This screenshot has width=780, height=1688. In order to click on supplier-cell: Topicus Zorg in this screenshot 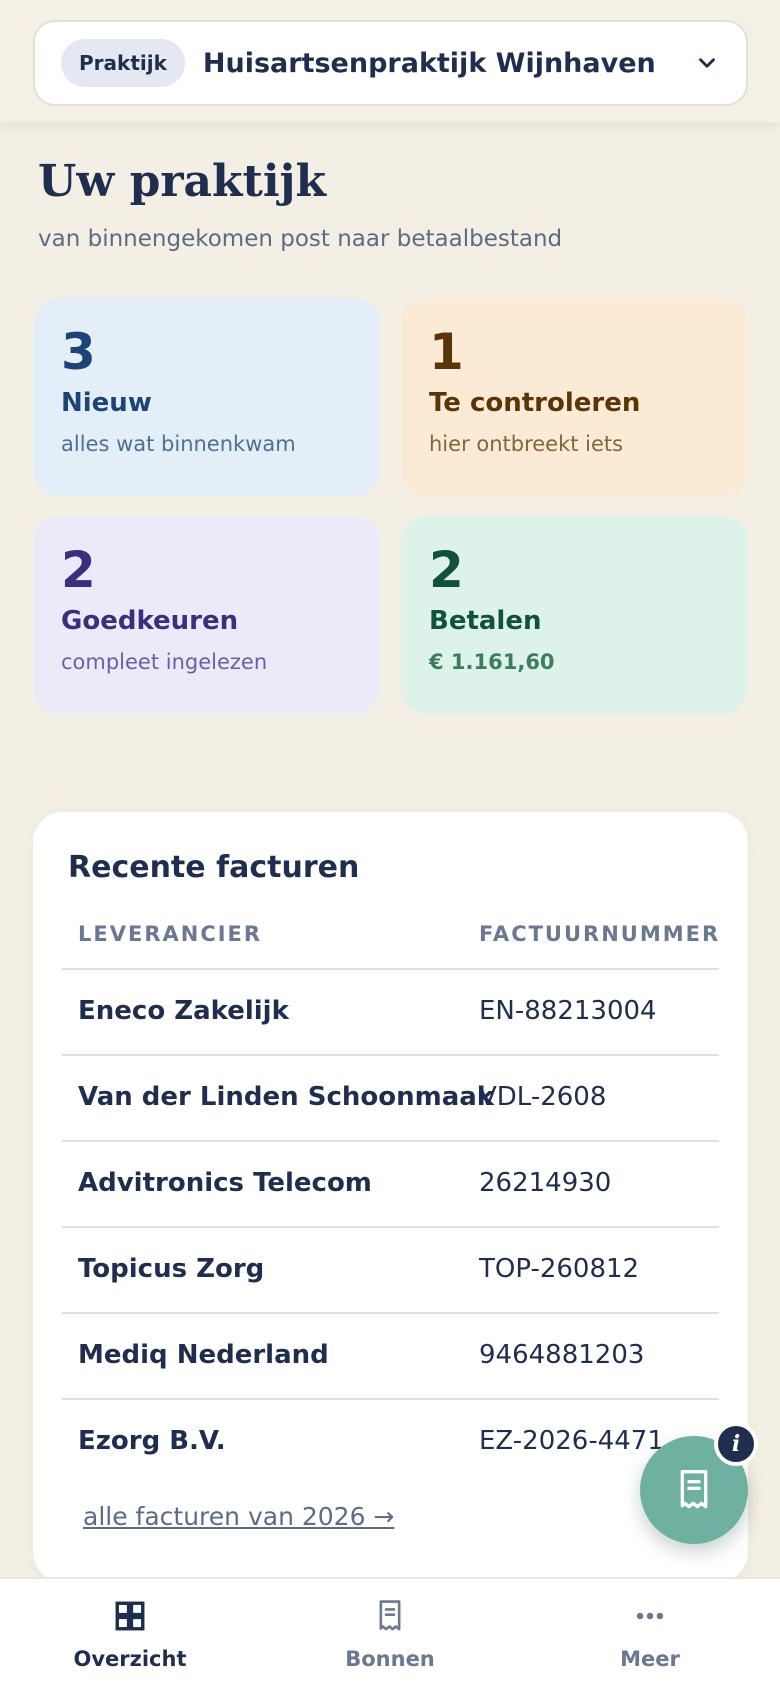, I will do `click(171, 1269)`.